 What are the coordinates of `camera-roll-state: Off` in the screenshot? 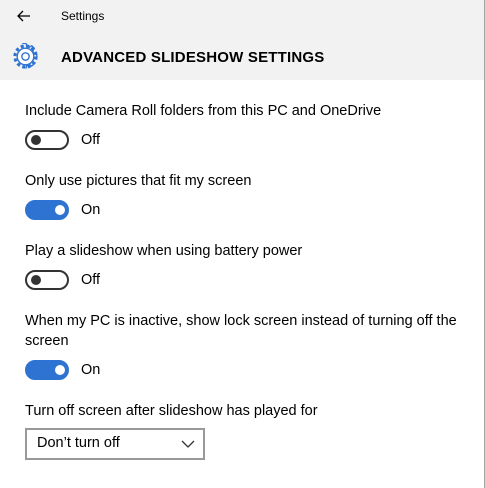 It's located at (91, 140).